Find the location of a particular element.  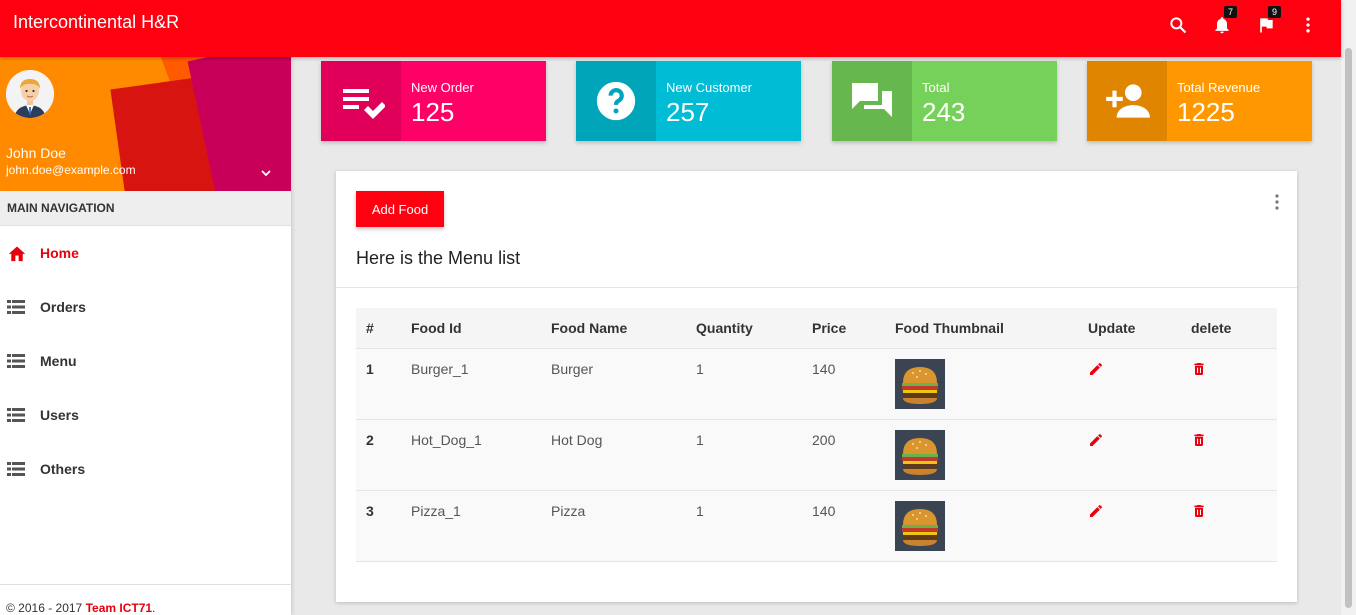

team-link: Team ICT71 is located at coordinates (119, 608).